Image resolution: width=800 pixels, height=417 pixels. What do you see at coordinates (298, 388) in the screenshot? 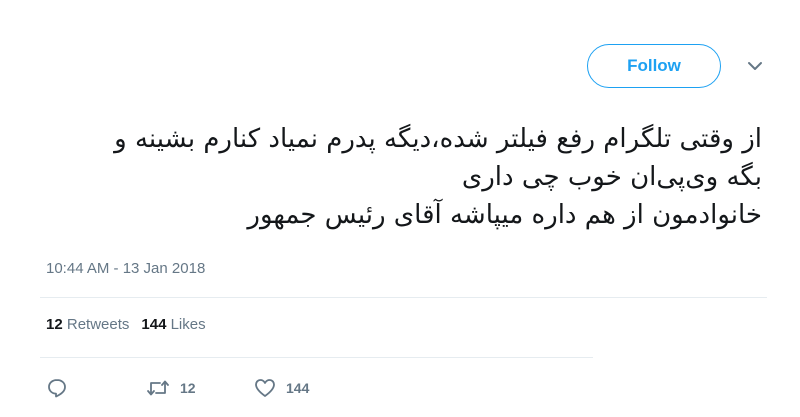
I see `like-count: 144` at bounding box center [298, 388].